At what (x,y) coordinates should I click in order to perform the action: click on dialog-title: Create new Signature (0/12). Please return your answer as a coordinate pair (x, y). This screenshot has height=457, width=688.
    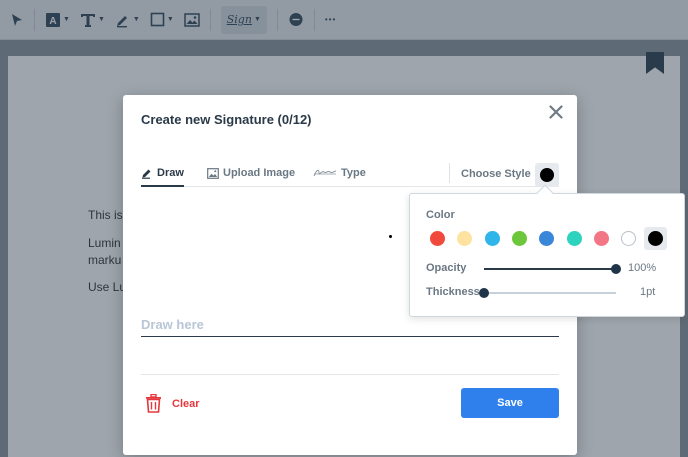
    Looking at the image, I should click on (226, 119).